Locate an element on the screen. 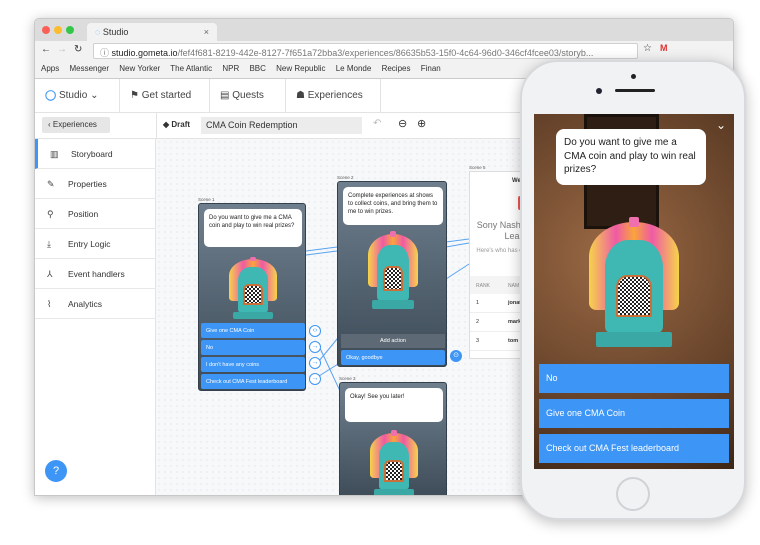  scene-label: Scene 1 is located at coordinates (206, 199).